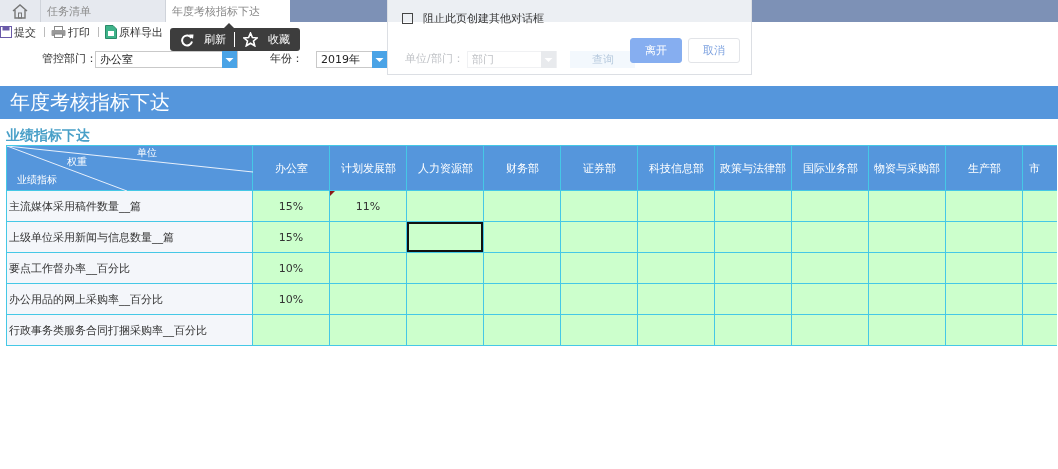 This screenshot has width=1058, height=469. I want to click on row-label: 上级单位采用新闻与信息数量__篇, so click(129, 237).